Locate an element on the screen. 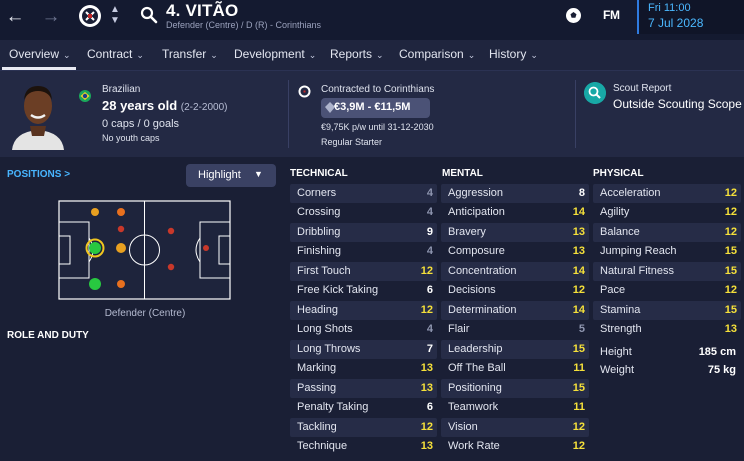 Image resolution: width=744 pixels, height=461 pixels. attribute-row: Work Rate 12 is located at coordinates (515, 446).